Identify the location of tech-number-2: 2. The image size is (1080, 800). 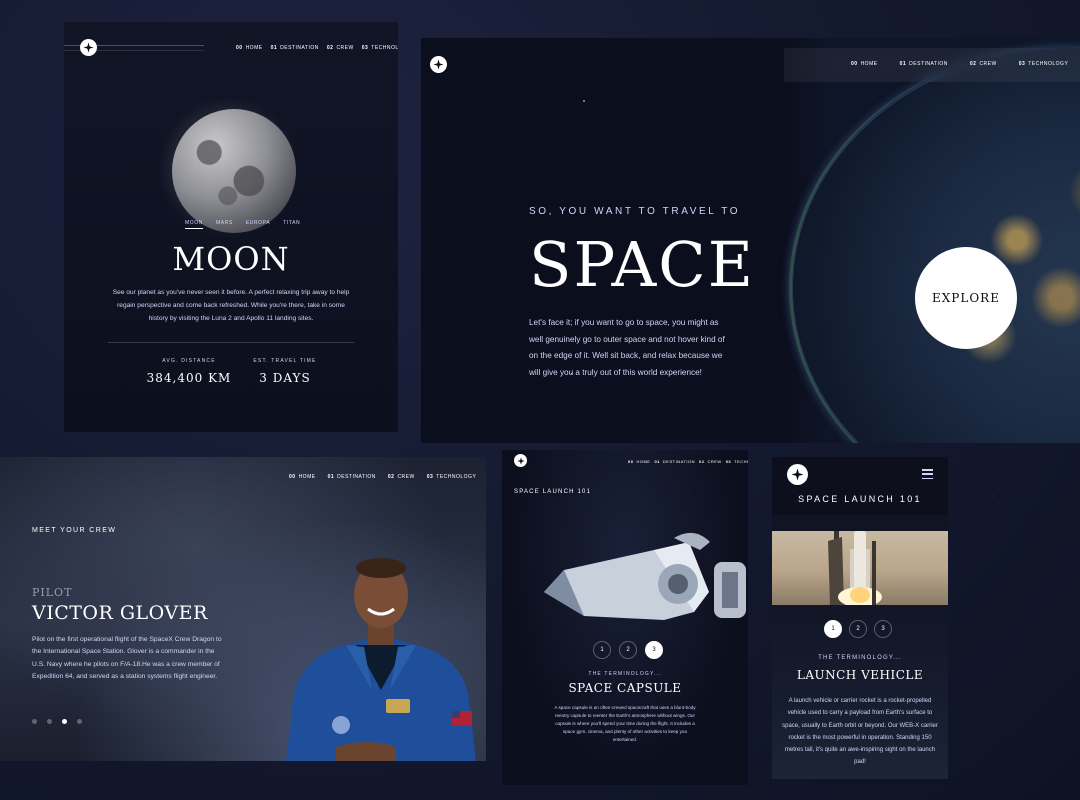
(628, 650).